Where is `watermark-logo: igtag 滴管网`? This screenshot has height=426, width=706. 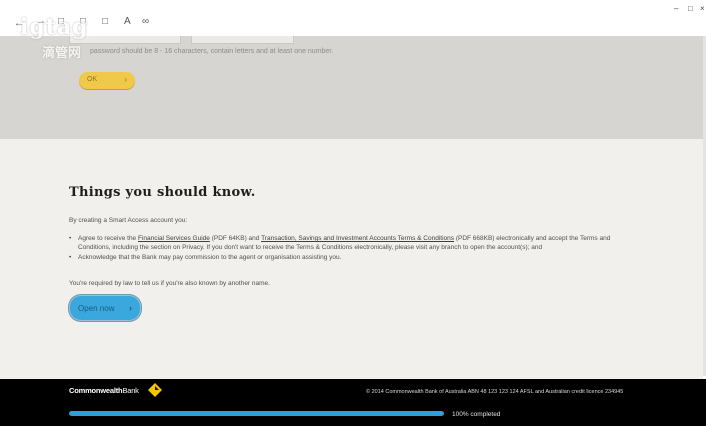
watermark-logo: igtag 滴管网 is located at coordinates (70, 37).